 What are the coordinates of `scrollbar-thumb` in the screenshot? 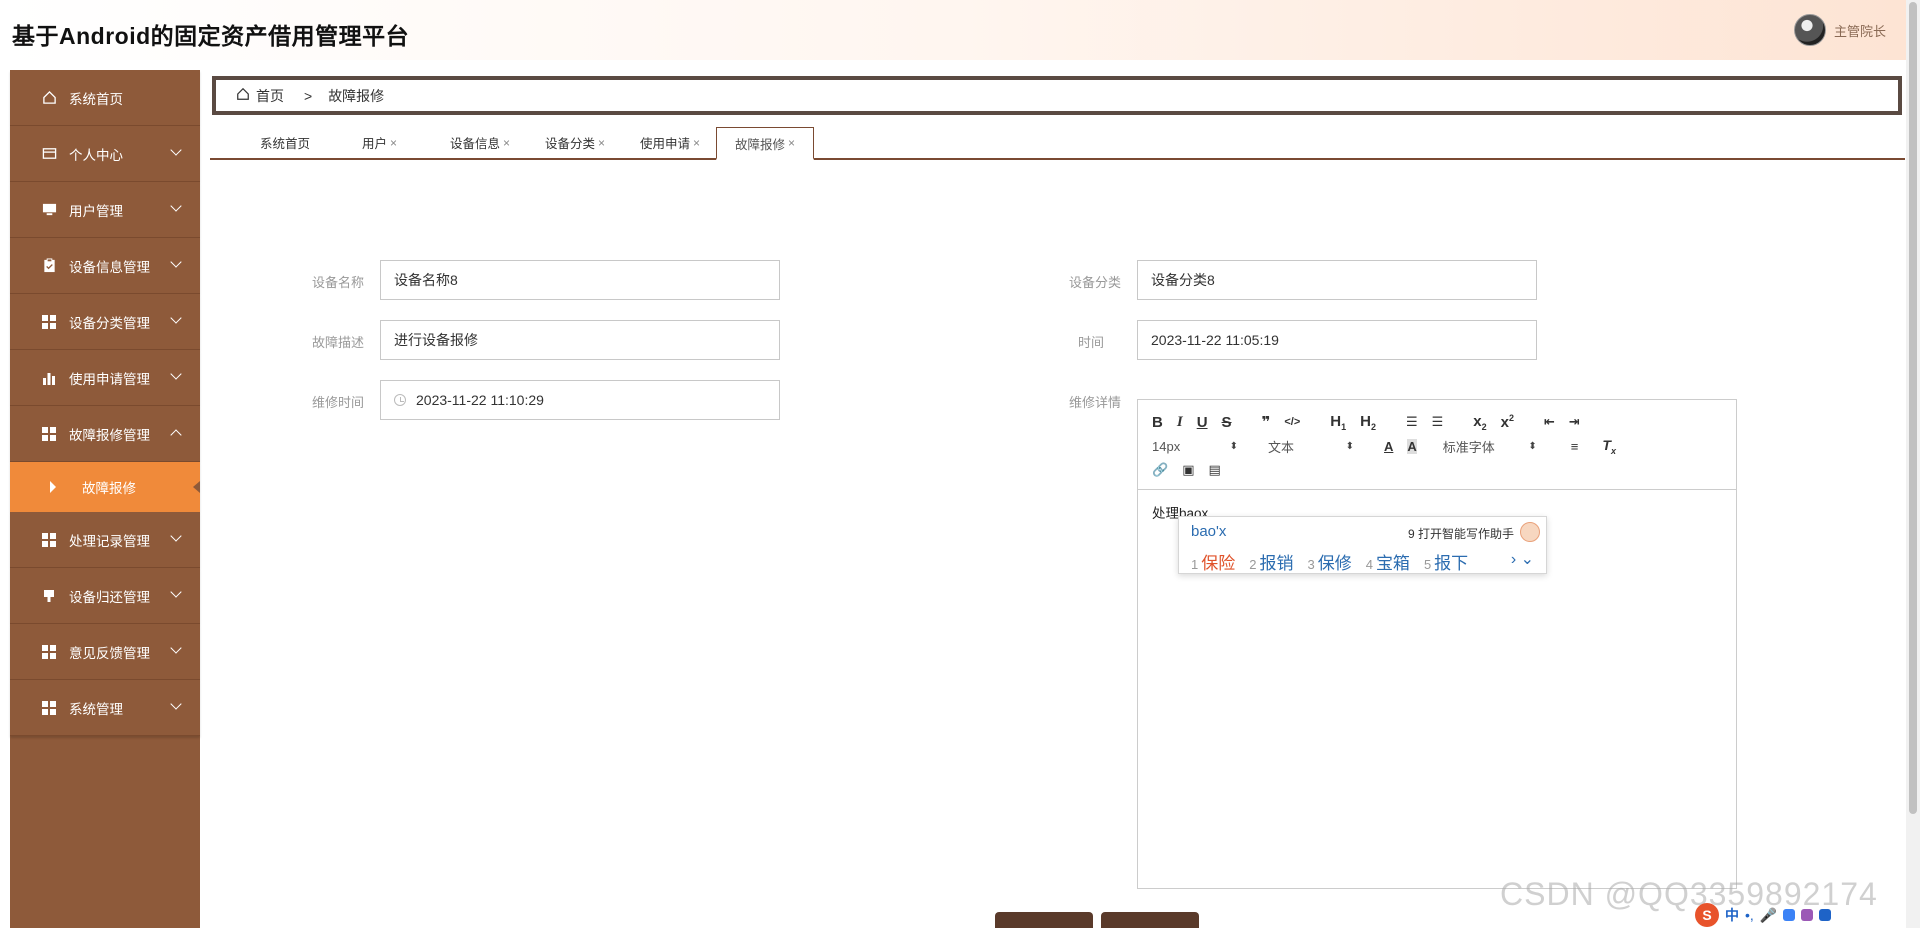 It's located at (1913, 408).